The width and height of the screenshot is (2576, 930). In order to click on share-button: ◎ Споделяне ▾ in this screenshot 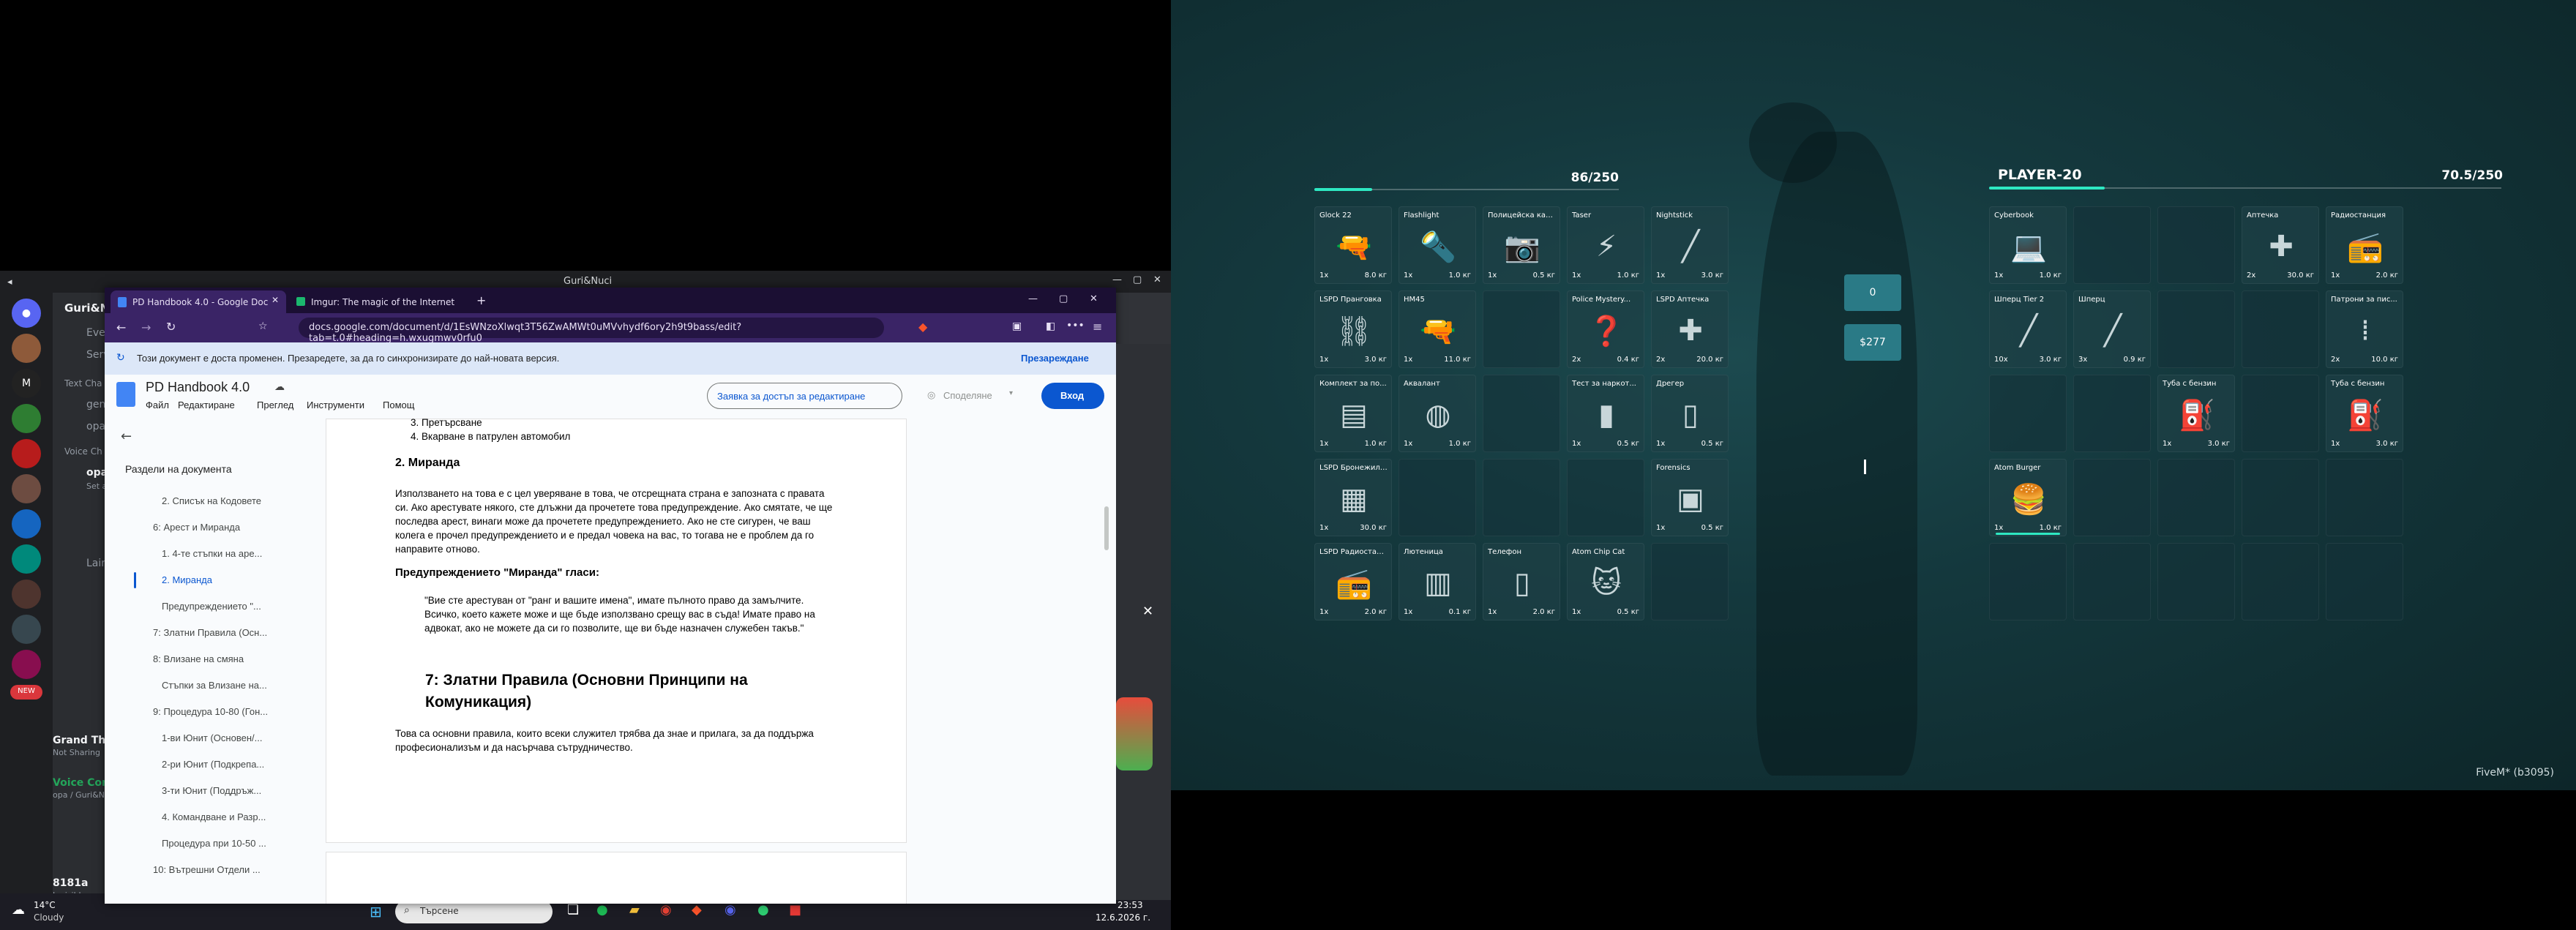, I will do `click(973, 396)`.